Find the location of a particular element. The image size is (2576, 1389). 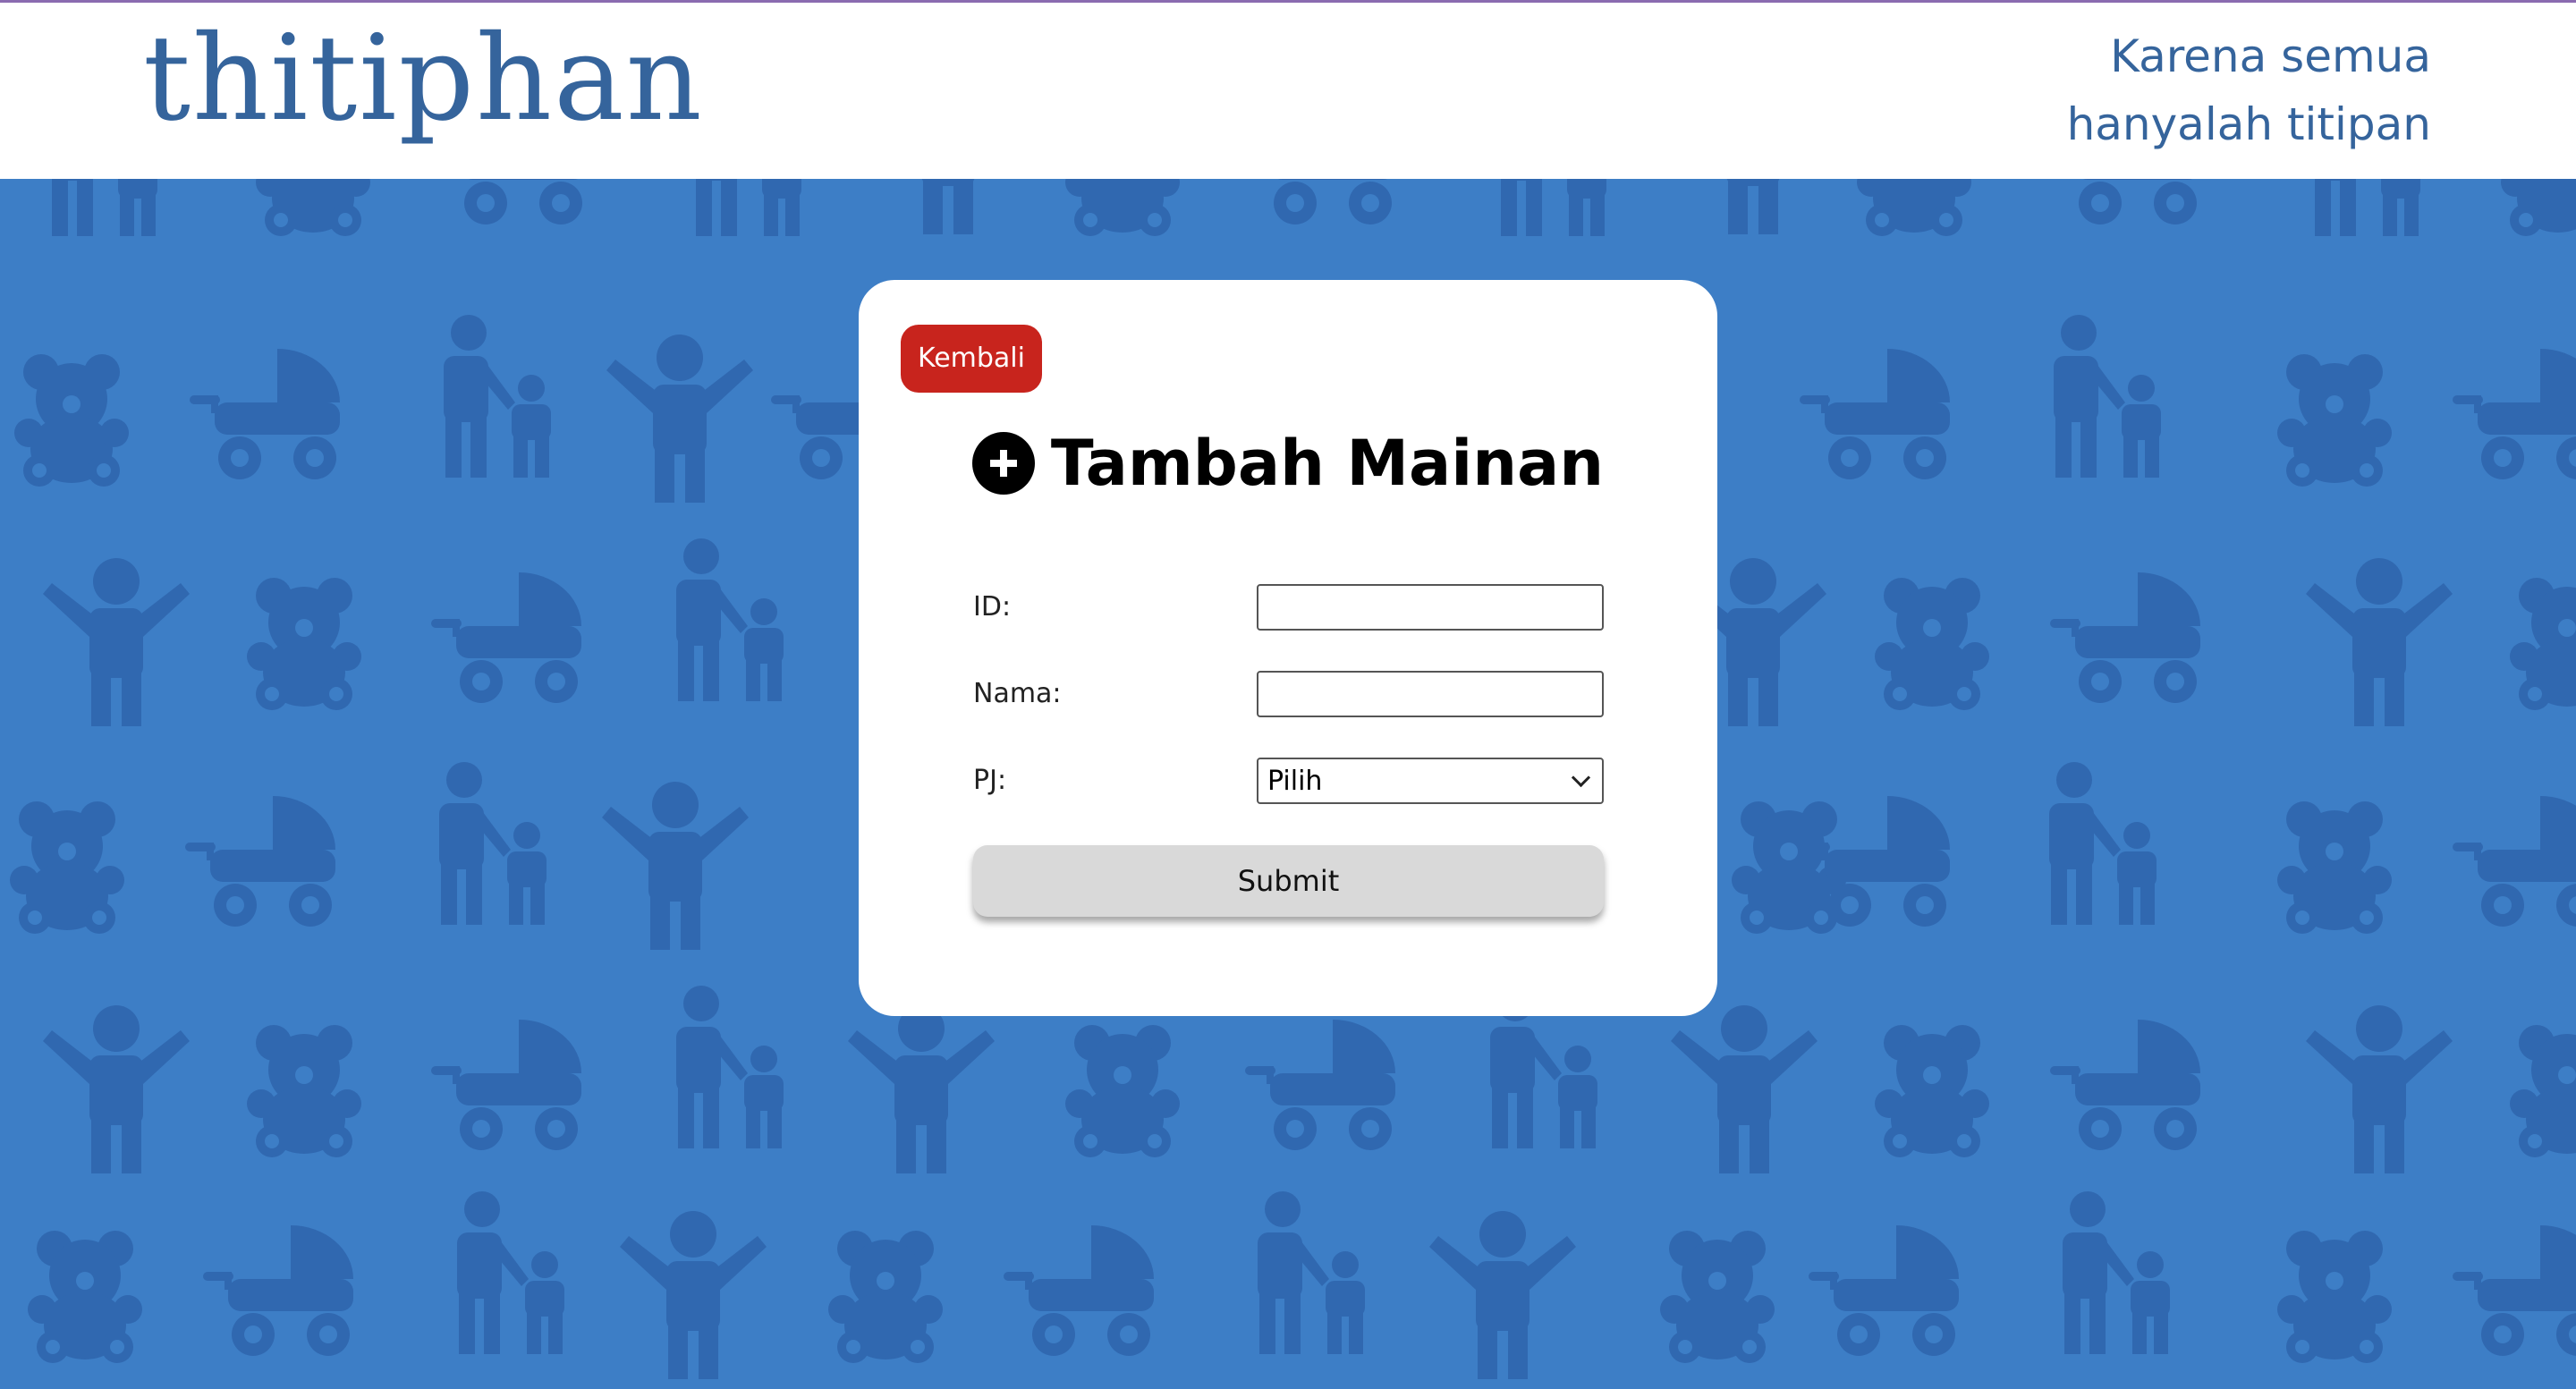

pj-row: PJ: Pilih is located at coordinates (1288, 781).